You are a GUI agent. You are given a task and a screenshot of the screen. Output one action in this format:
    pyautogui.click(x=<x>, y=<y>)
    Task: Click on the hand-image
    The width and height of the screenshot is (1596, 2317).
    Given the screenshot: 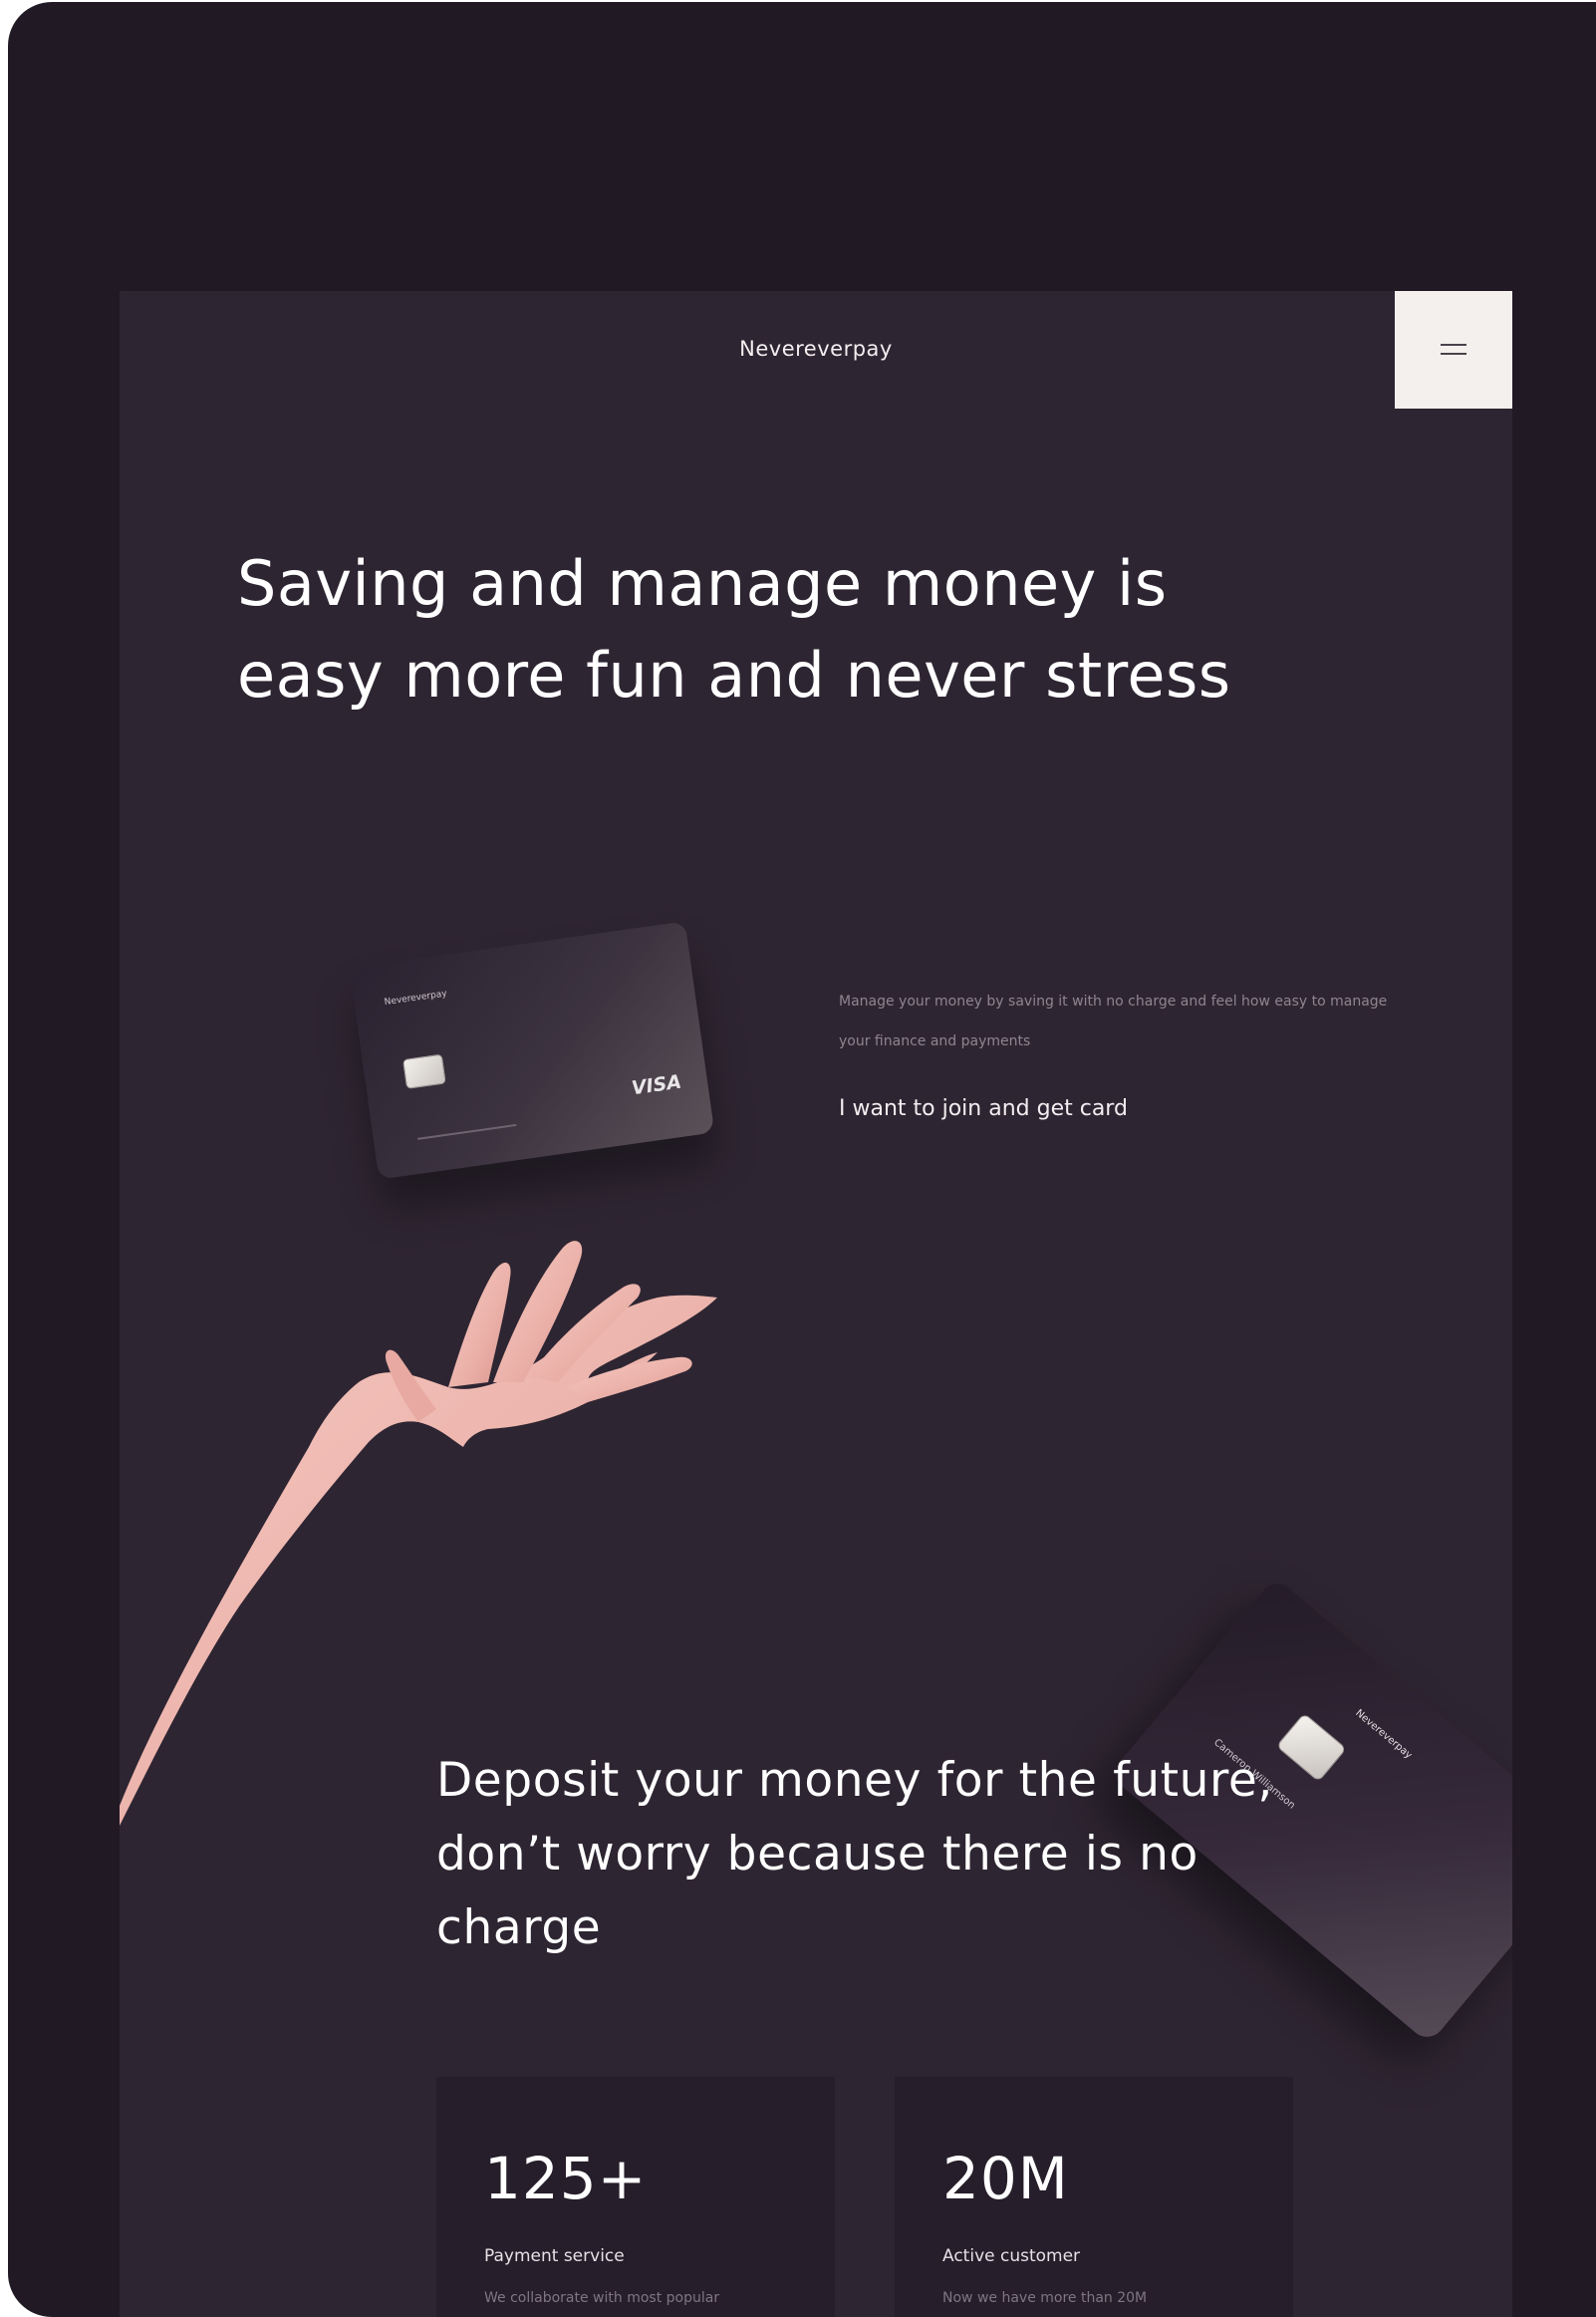 What is the action you would take?
    pyautogui.click(x=418, y=1534)
    